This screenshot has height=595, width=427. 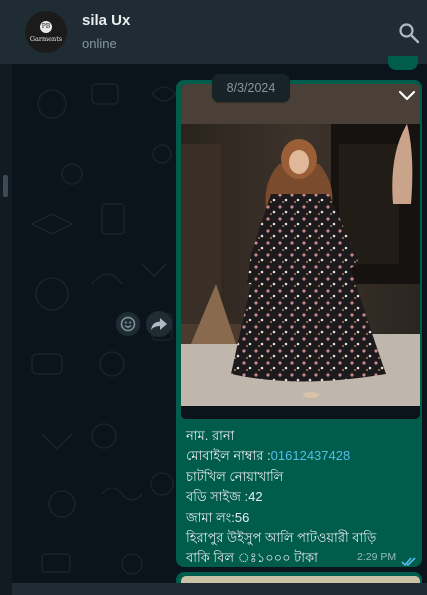 What do you see at coordinates (128, 324) in the screenshot?
I see `emoji-icon` at bounding box center [128, 324].